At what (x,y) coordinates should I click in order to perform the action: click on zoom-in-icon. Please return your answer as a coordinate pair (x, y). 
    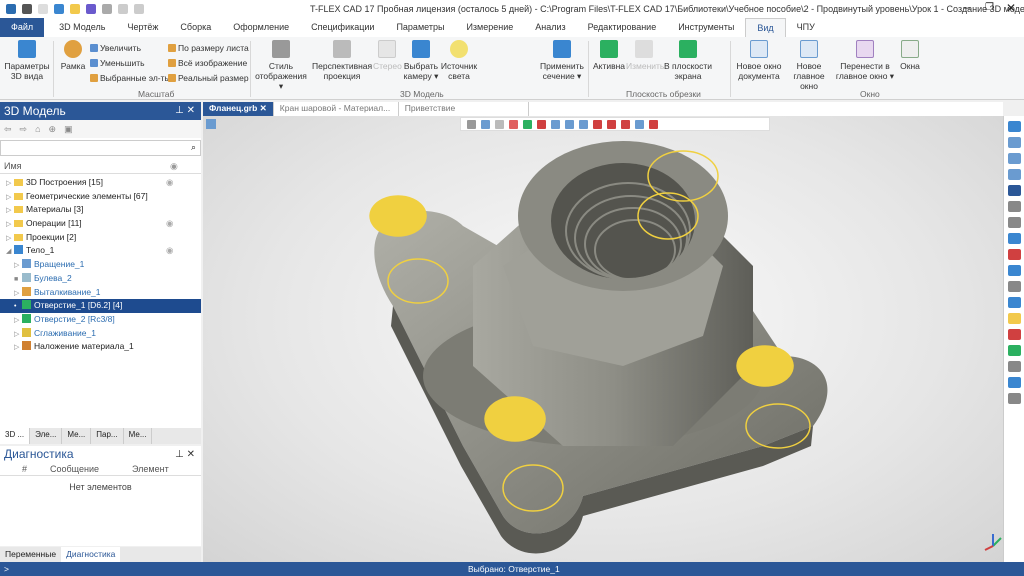
    Looking at the image, I should click on (1014, 158).